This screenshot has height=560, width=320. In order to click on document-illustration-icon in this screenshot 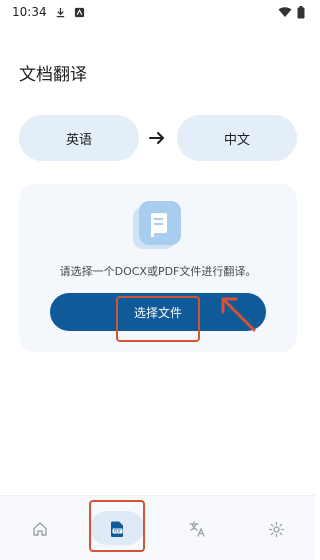, I will do `click(157, 225)`.